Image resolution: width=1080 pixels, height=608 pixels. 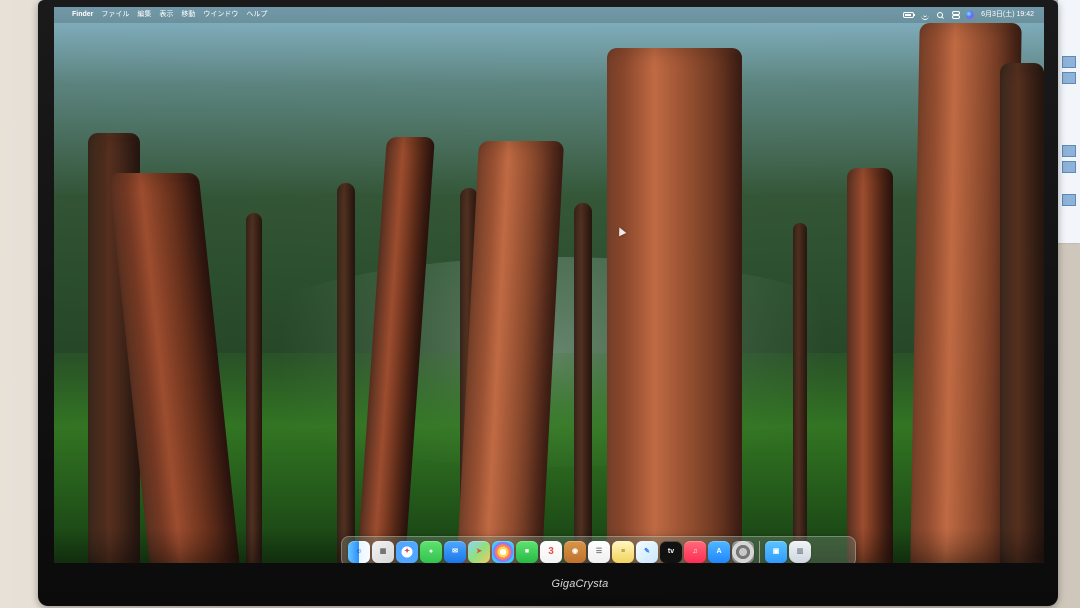 I want to click on menu-edit: 編集, so click(x=144, y=15).